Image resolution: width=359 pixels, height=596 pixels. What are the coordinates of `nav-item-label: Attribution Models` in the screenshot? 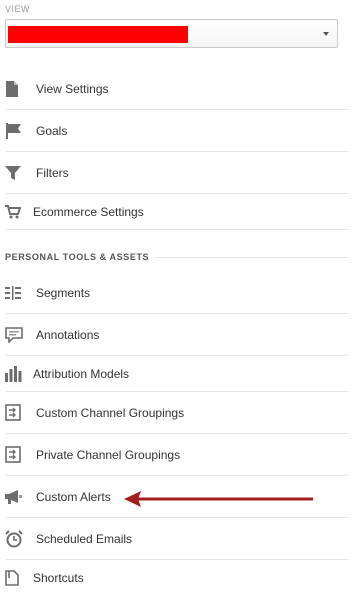 It's located at (81, 373).